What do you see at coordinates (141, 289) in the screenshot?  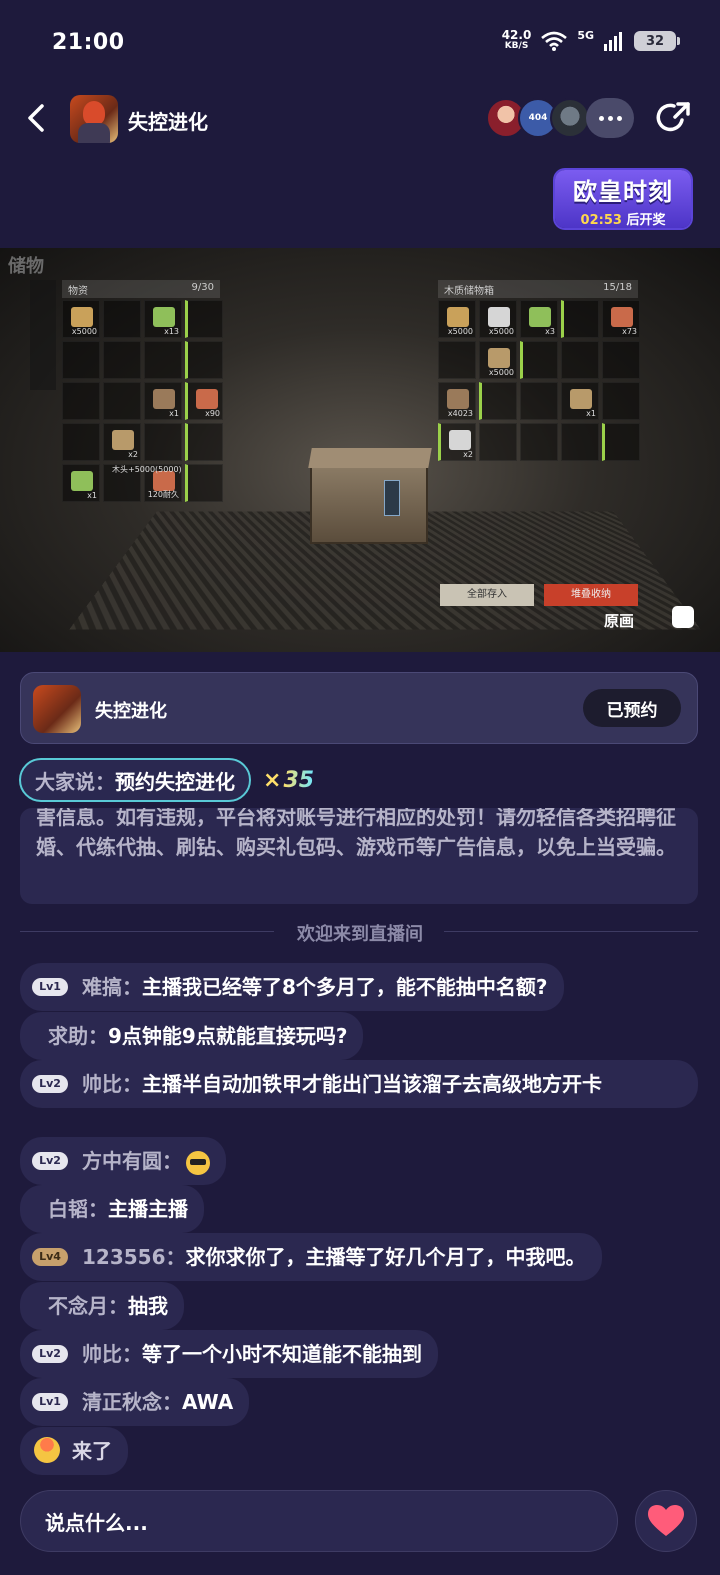 I see `left-panel-header: 物资 9/30` at bounding box center [141, 289].